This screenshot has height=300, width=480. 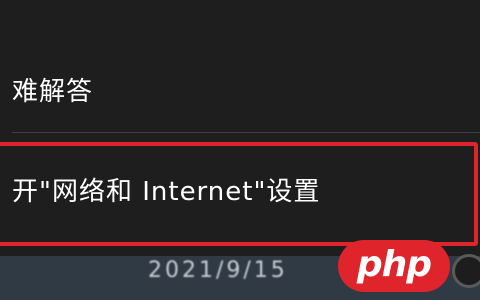 What do you see at coordinates (218, 270) in the screenshot?
I see `taskbar-clock: 2021/9/15` at bounding box center [218, 270].